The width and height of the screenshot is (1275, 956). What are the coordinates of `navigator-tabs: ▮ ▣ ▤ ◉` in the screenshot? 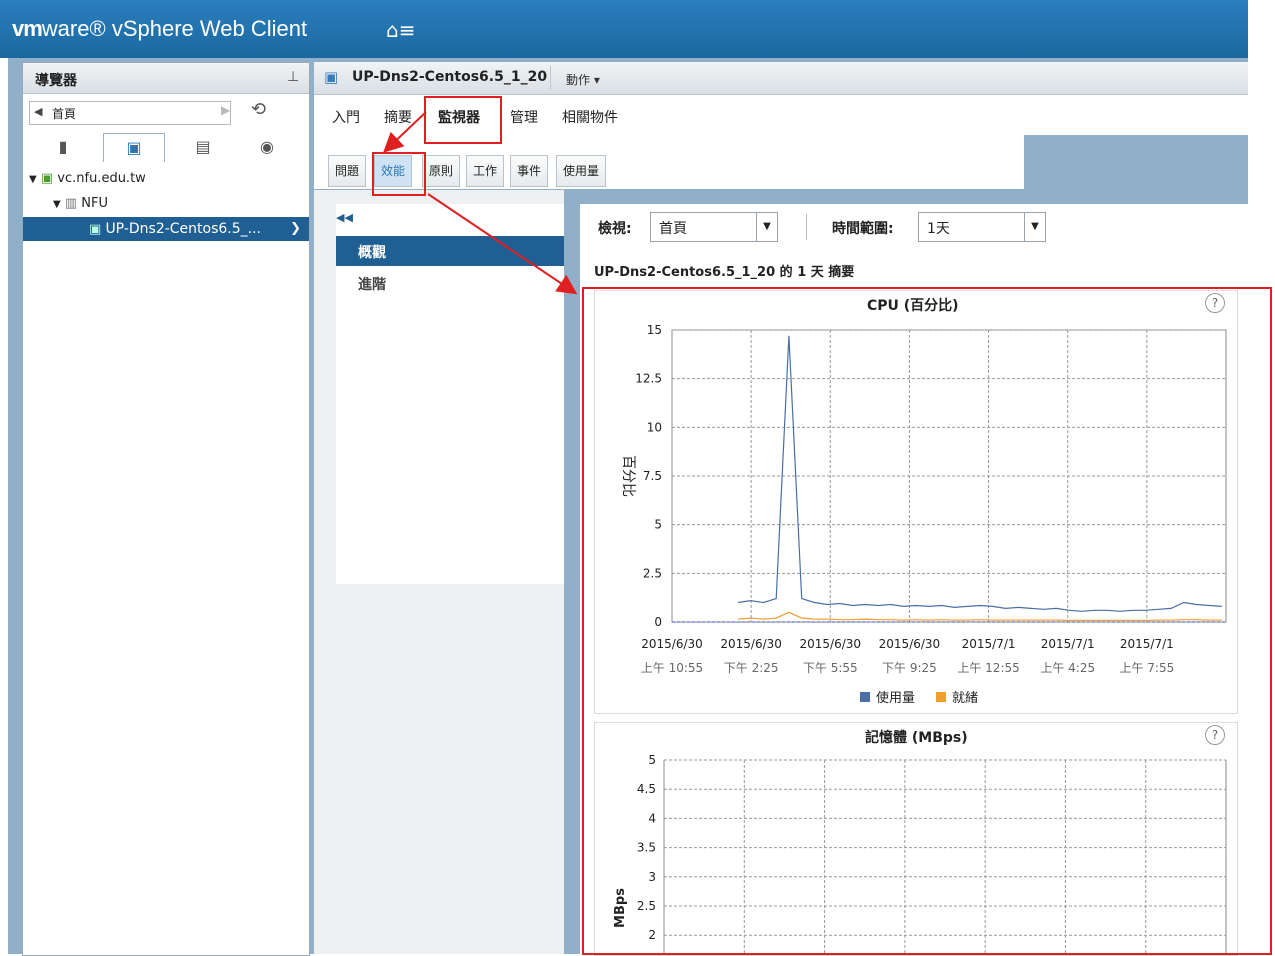 It's located at (166, 149).